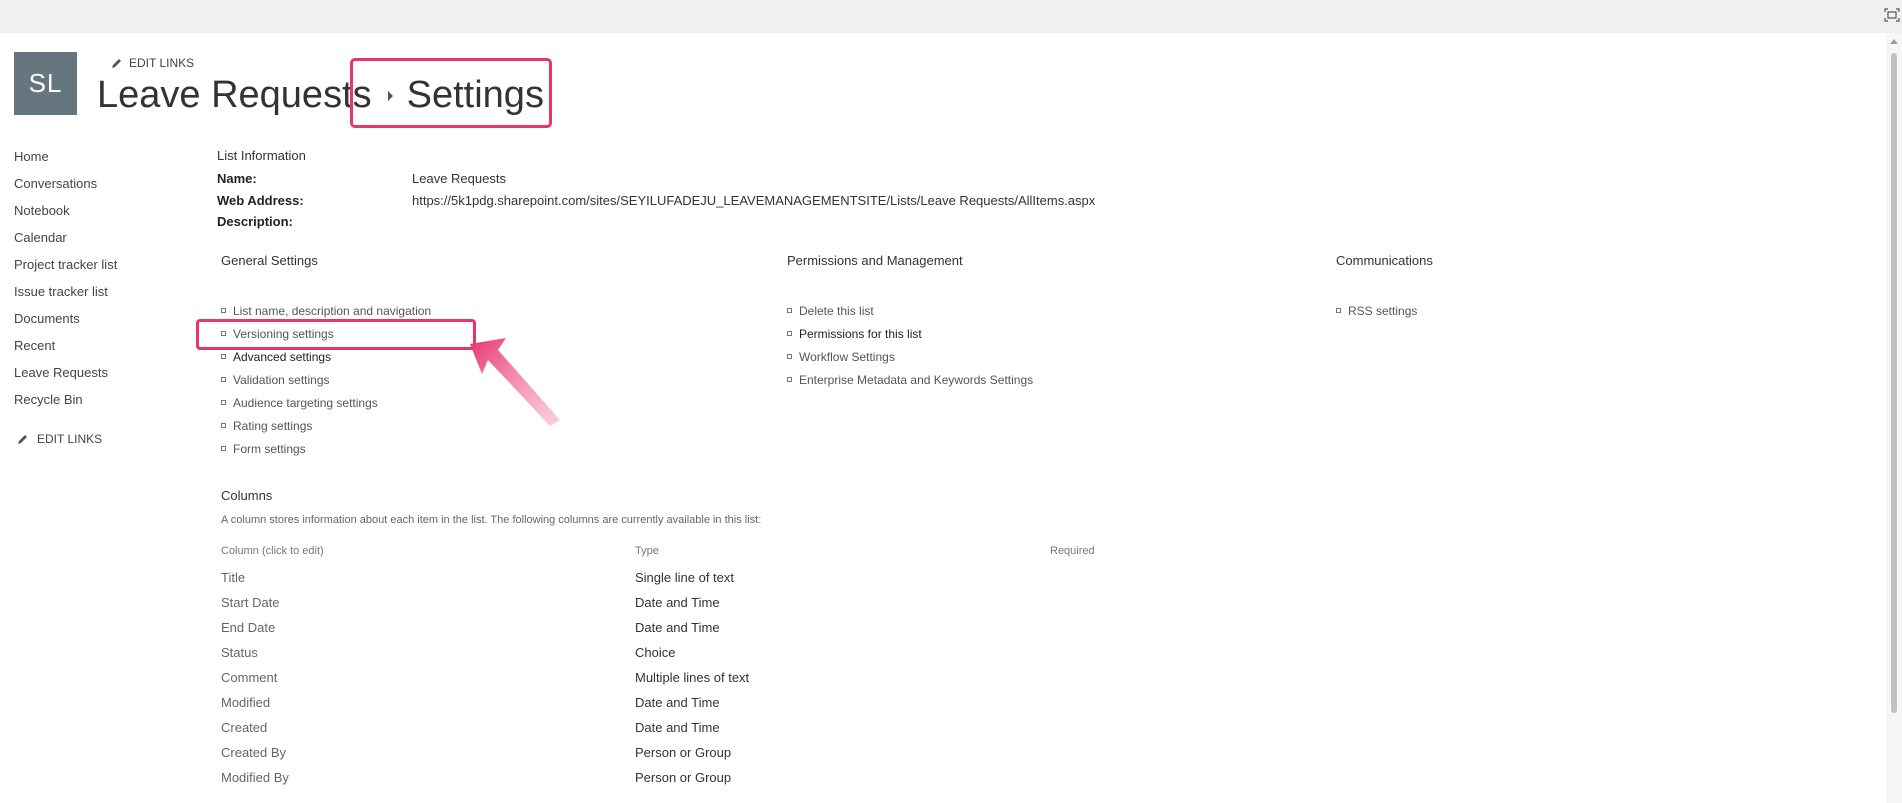 The width and height of the screenshot is (1902, 803). I want to click on name-value: Leave Requests, so click(459, 178).